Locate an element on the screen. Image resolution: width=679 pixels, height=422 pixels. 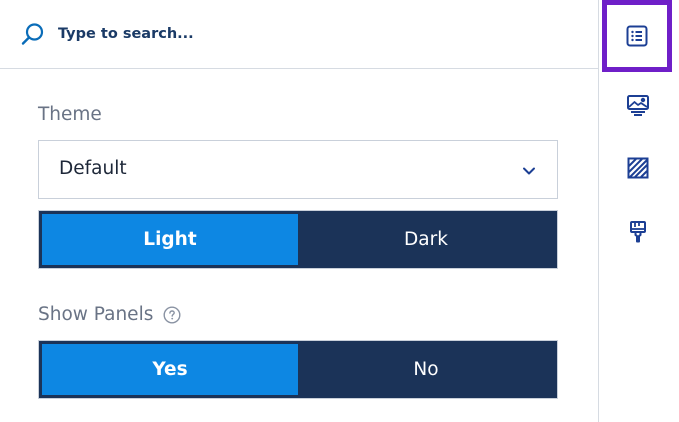
theme-dark-button: Dark is located at coordinates (426, 239).